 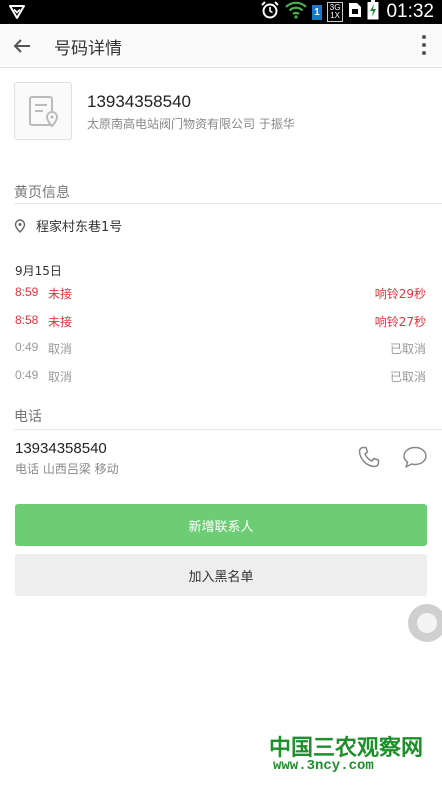 What do you see at coordinates (67, 469) in the screenshot?
I see `phone-location: 电话 山西吕梁 移动` at bounding box center [67, 469].